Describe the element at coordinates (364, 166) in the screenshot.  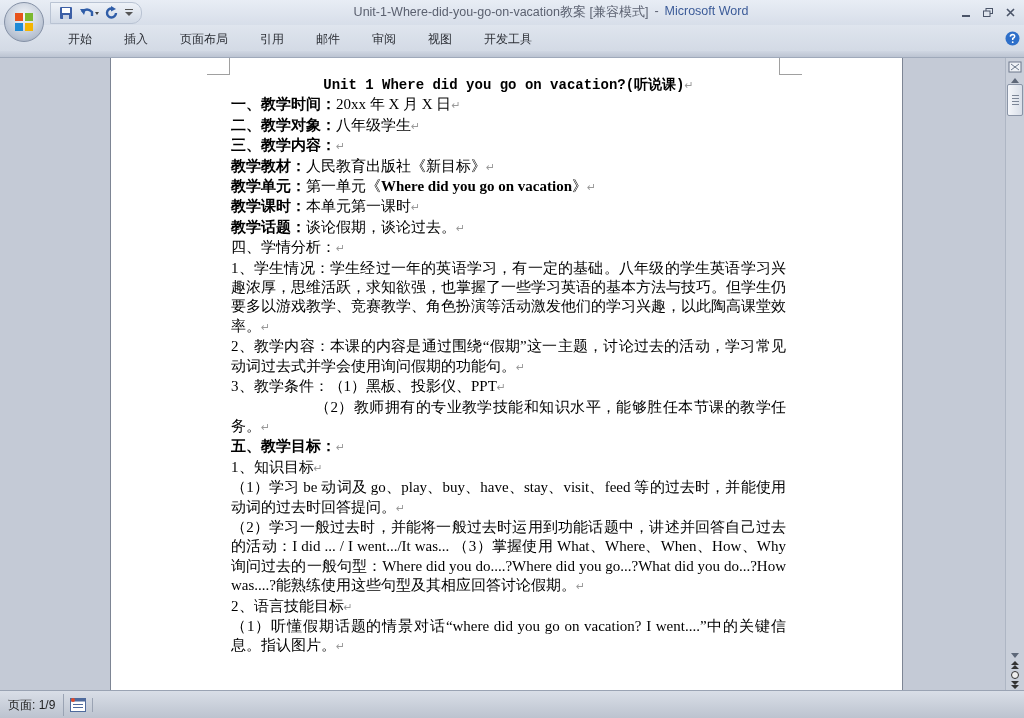
I see `document-paragraph: 教学教材：人民教育出版社《新目标》↵` at that location.